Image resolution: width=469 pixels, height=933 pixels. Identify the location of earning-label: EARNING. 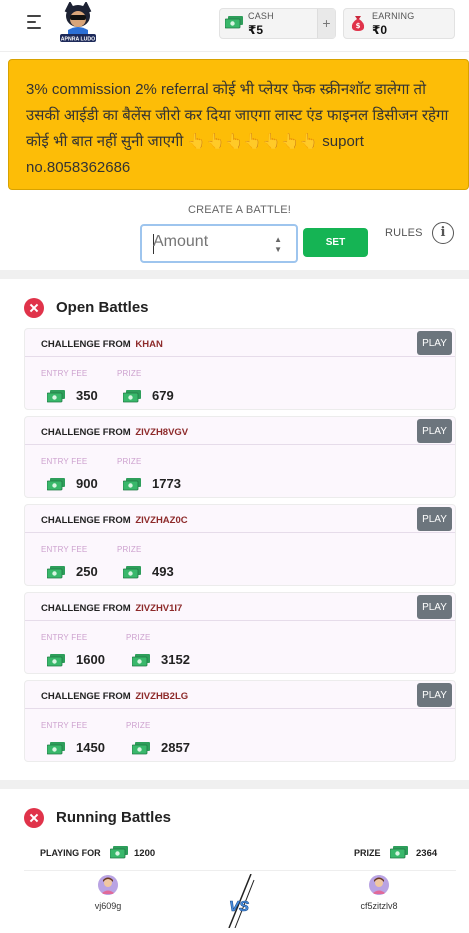
(393, 16).